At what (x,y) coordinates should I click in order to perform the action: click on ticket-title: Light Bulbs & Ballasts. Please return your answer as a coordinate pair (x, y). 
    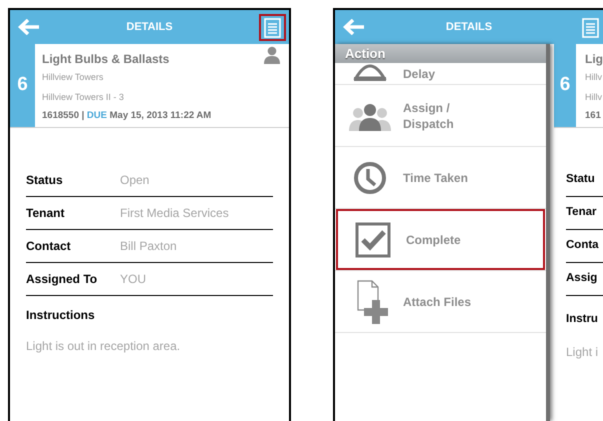
    Looking at the image, I should click on (106, 59).